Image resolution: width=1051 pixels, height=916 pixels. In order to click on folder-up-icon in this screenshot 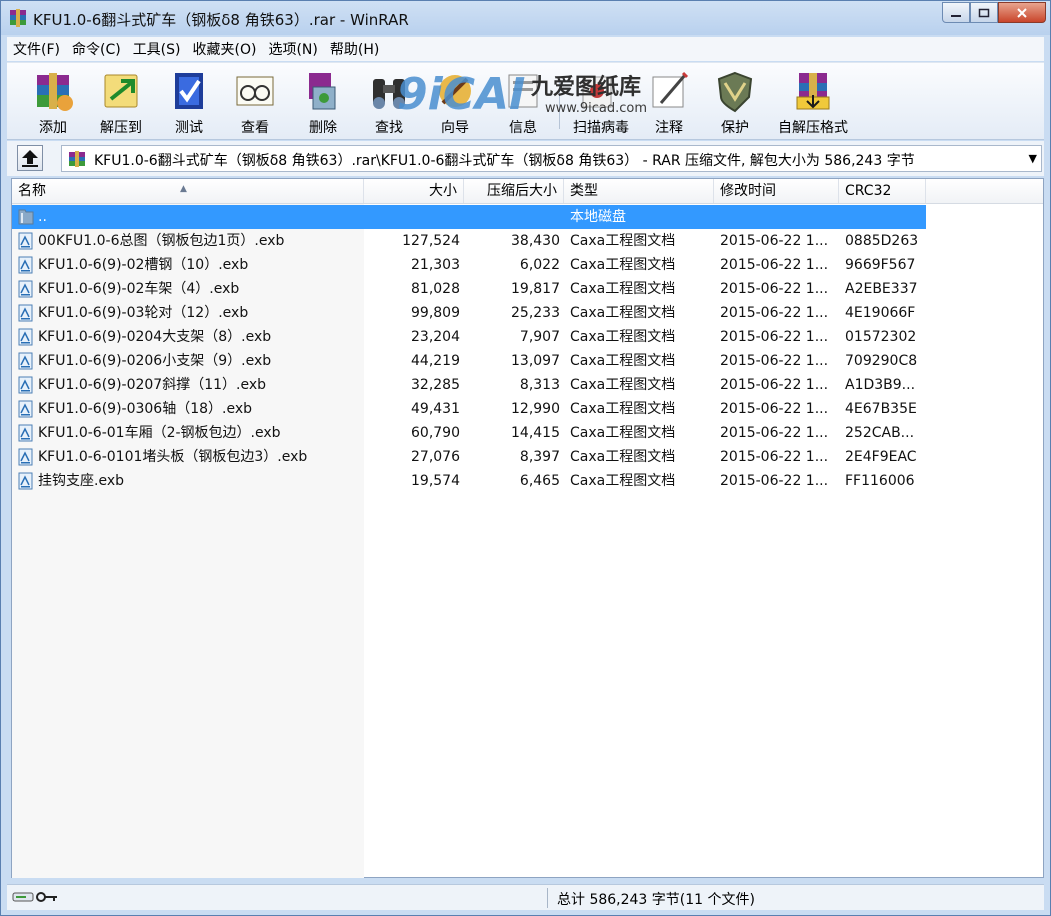, I will do `click(26, 217)`.